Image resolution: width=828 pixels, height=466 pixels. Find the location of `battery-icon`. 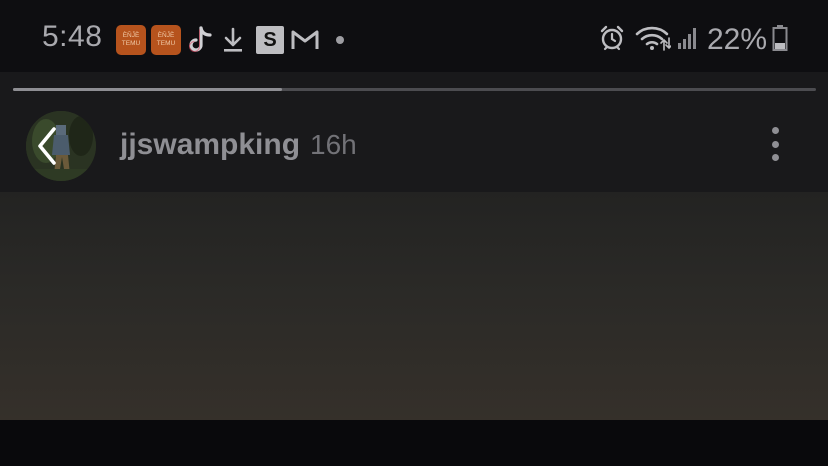

battery-icon is located at coordinates (780, 40).